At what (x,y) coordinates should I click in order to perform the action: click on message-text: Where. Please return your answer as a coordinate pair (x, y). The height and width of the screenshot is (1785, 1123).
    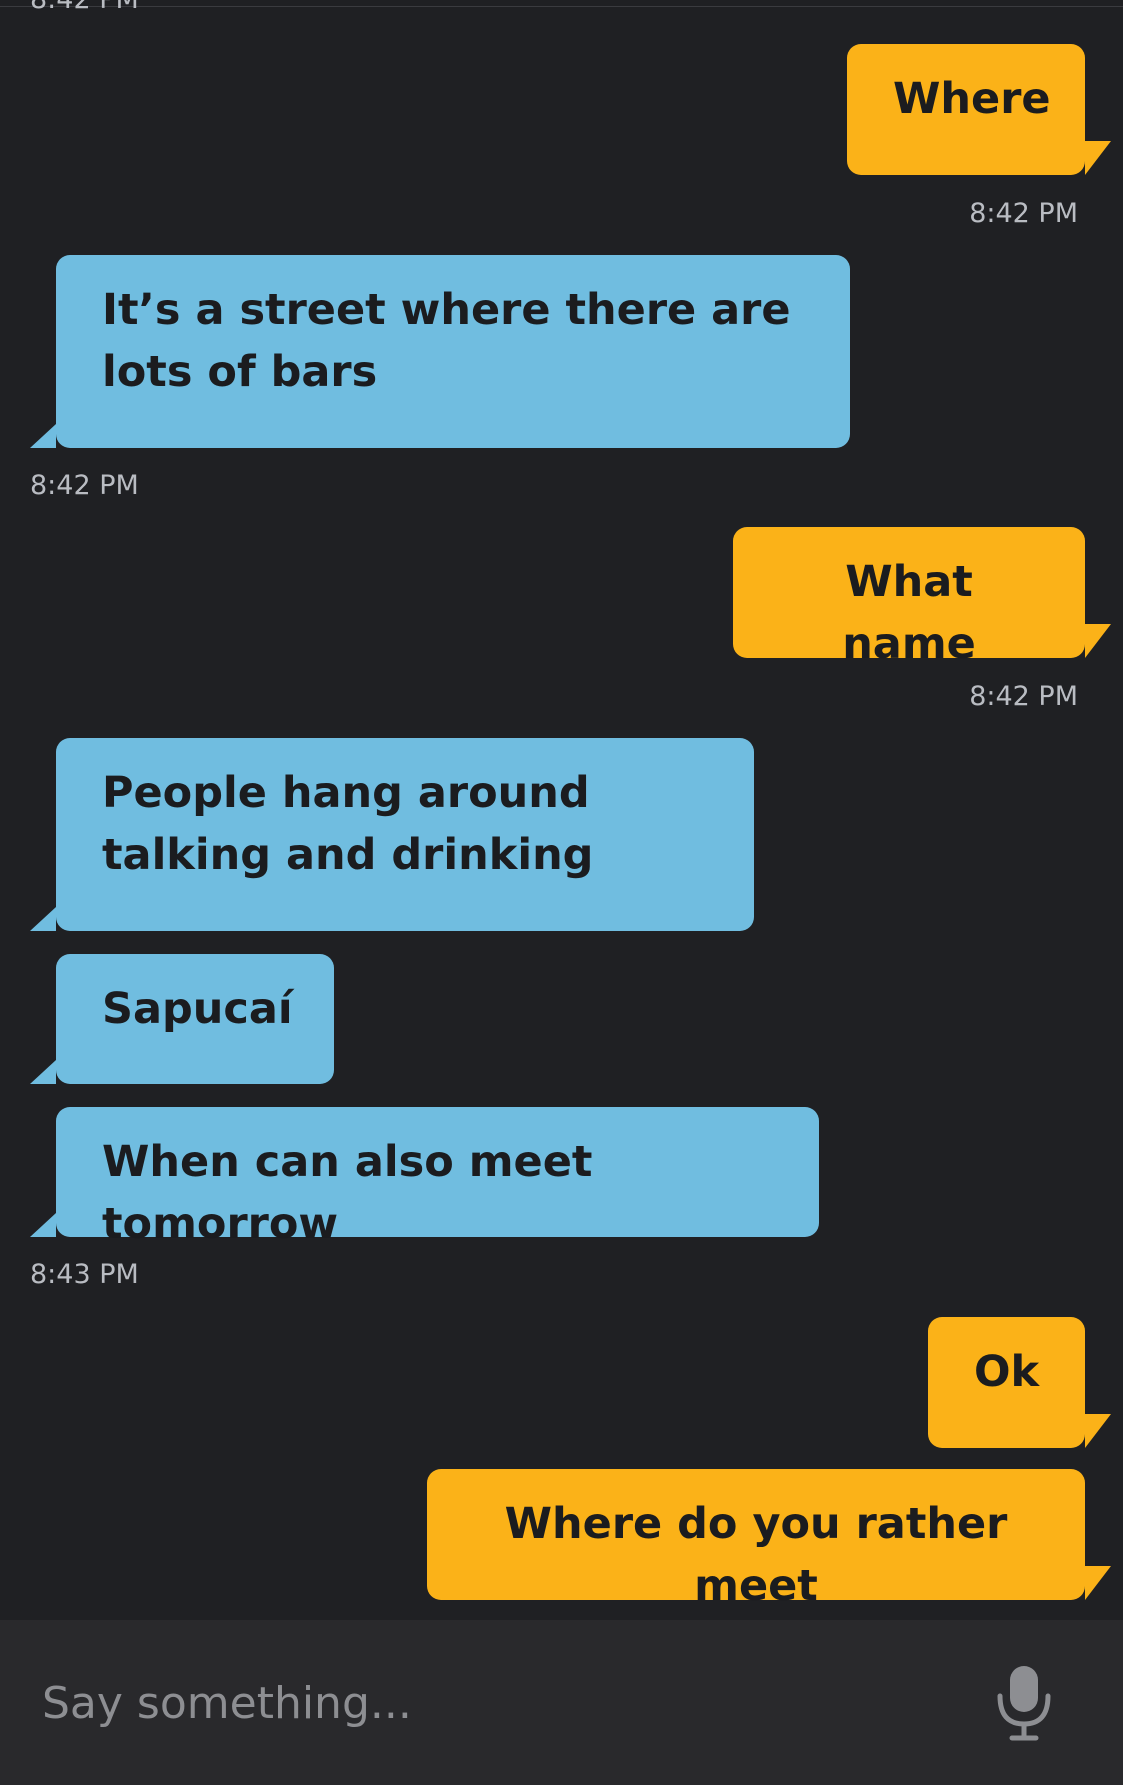
    Looking at the image, I should click on (972, 99).